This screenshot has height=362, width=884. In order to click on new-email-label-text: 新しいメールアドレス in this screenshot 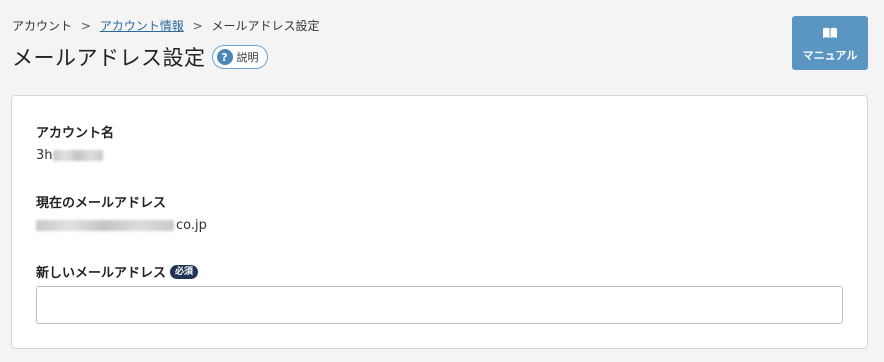, I will do `click(101, 273)`.